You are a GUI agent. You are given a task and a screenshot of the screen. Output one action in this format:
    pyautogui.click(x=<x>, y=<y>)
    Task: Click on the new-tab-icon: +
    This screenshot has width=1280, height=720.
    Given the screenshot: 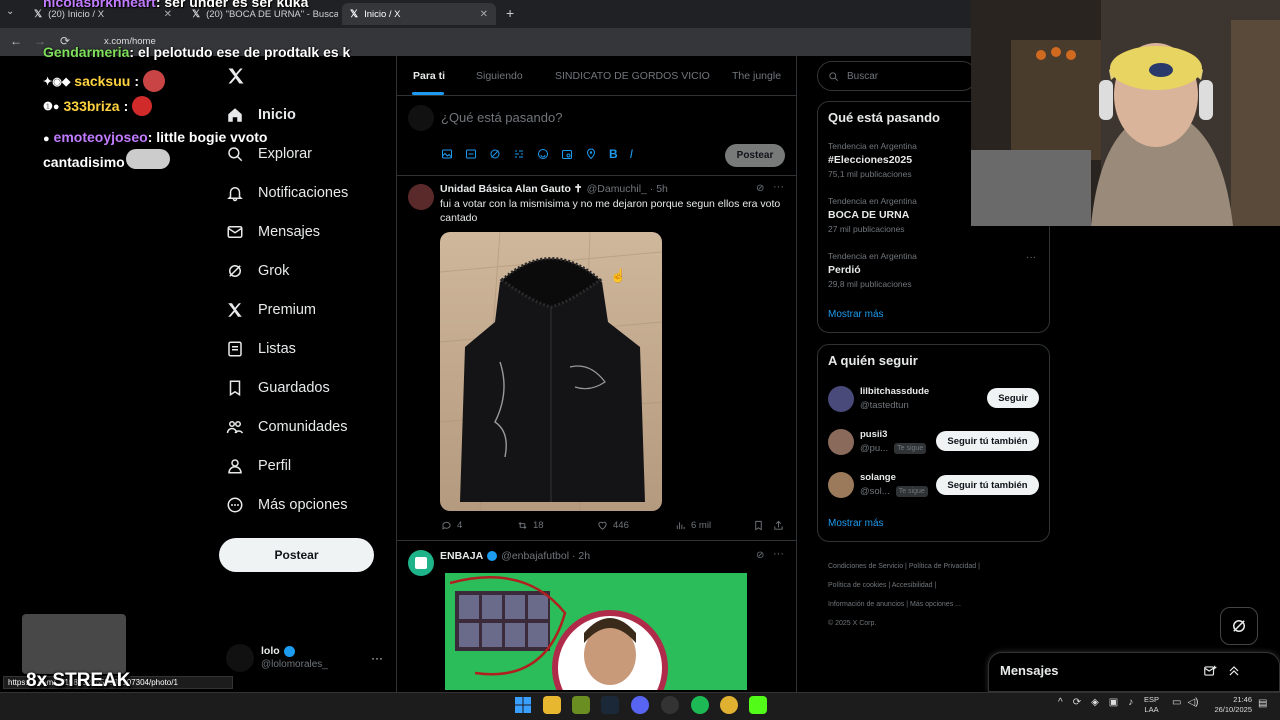 What is the action you would take?
    pyautogui.click(x=510, y=13)
    